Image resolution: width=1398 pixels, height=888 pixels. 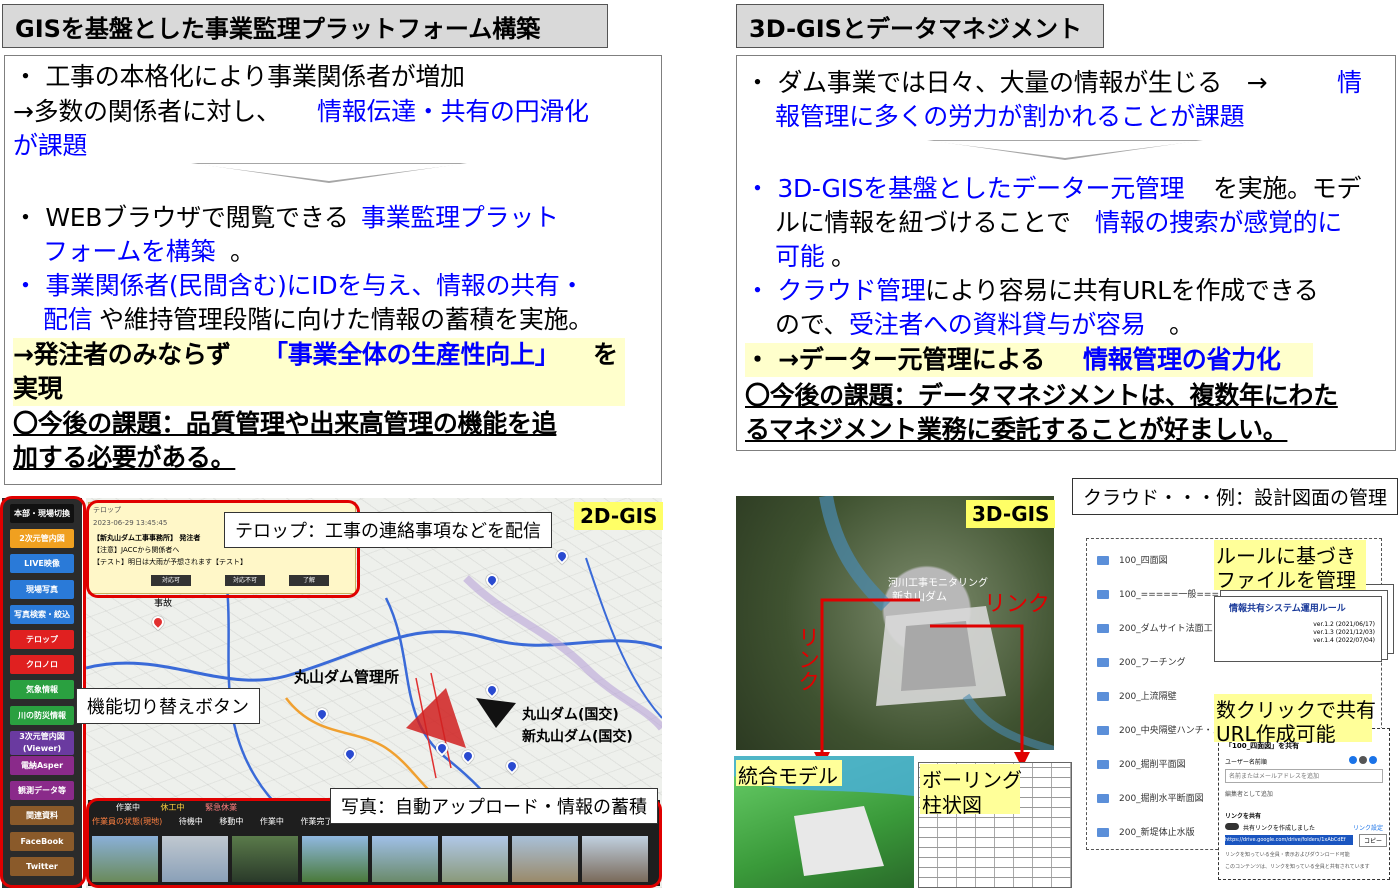 What do you see at coordinates (1243, 816) in the screenshot?
I see `share-link-section: リンクを共有` at bounding box center [1243, 816].